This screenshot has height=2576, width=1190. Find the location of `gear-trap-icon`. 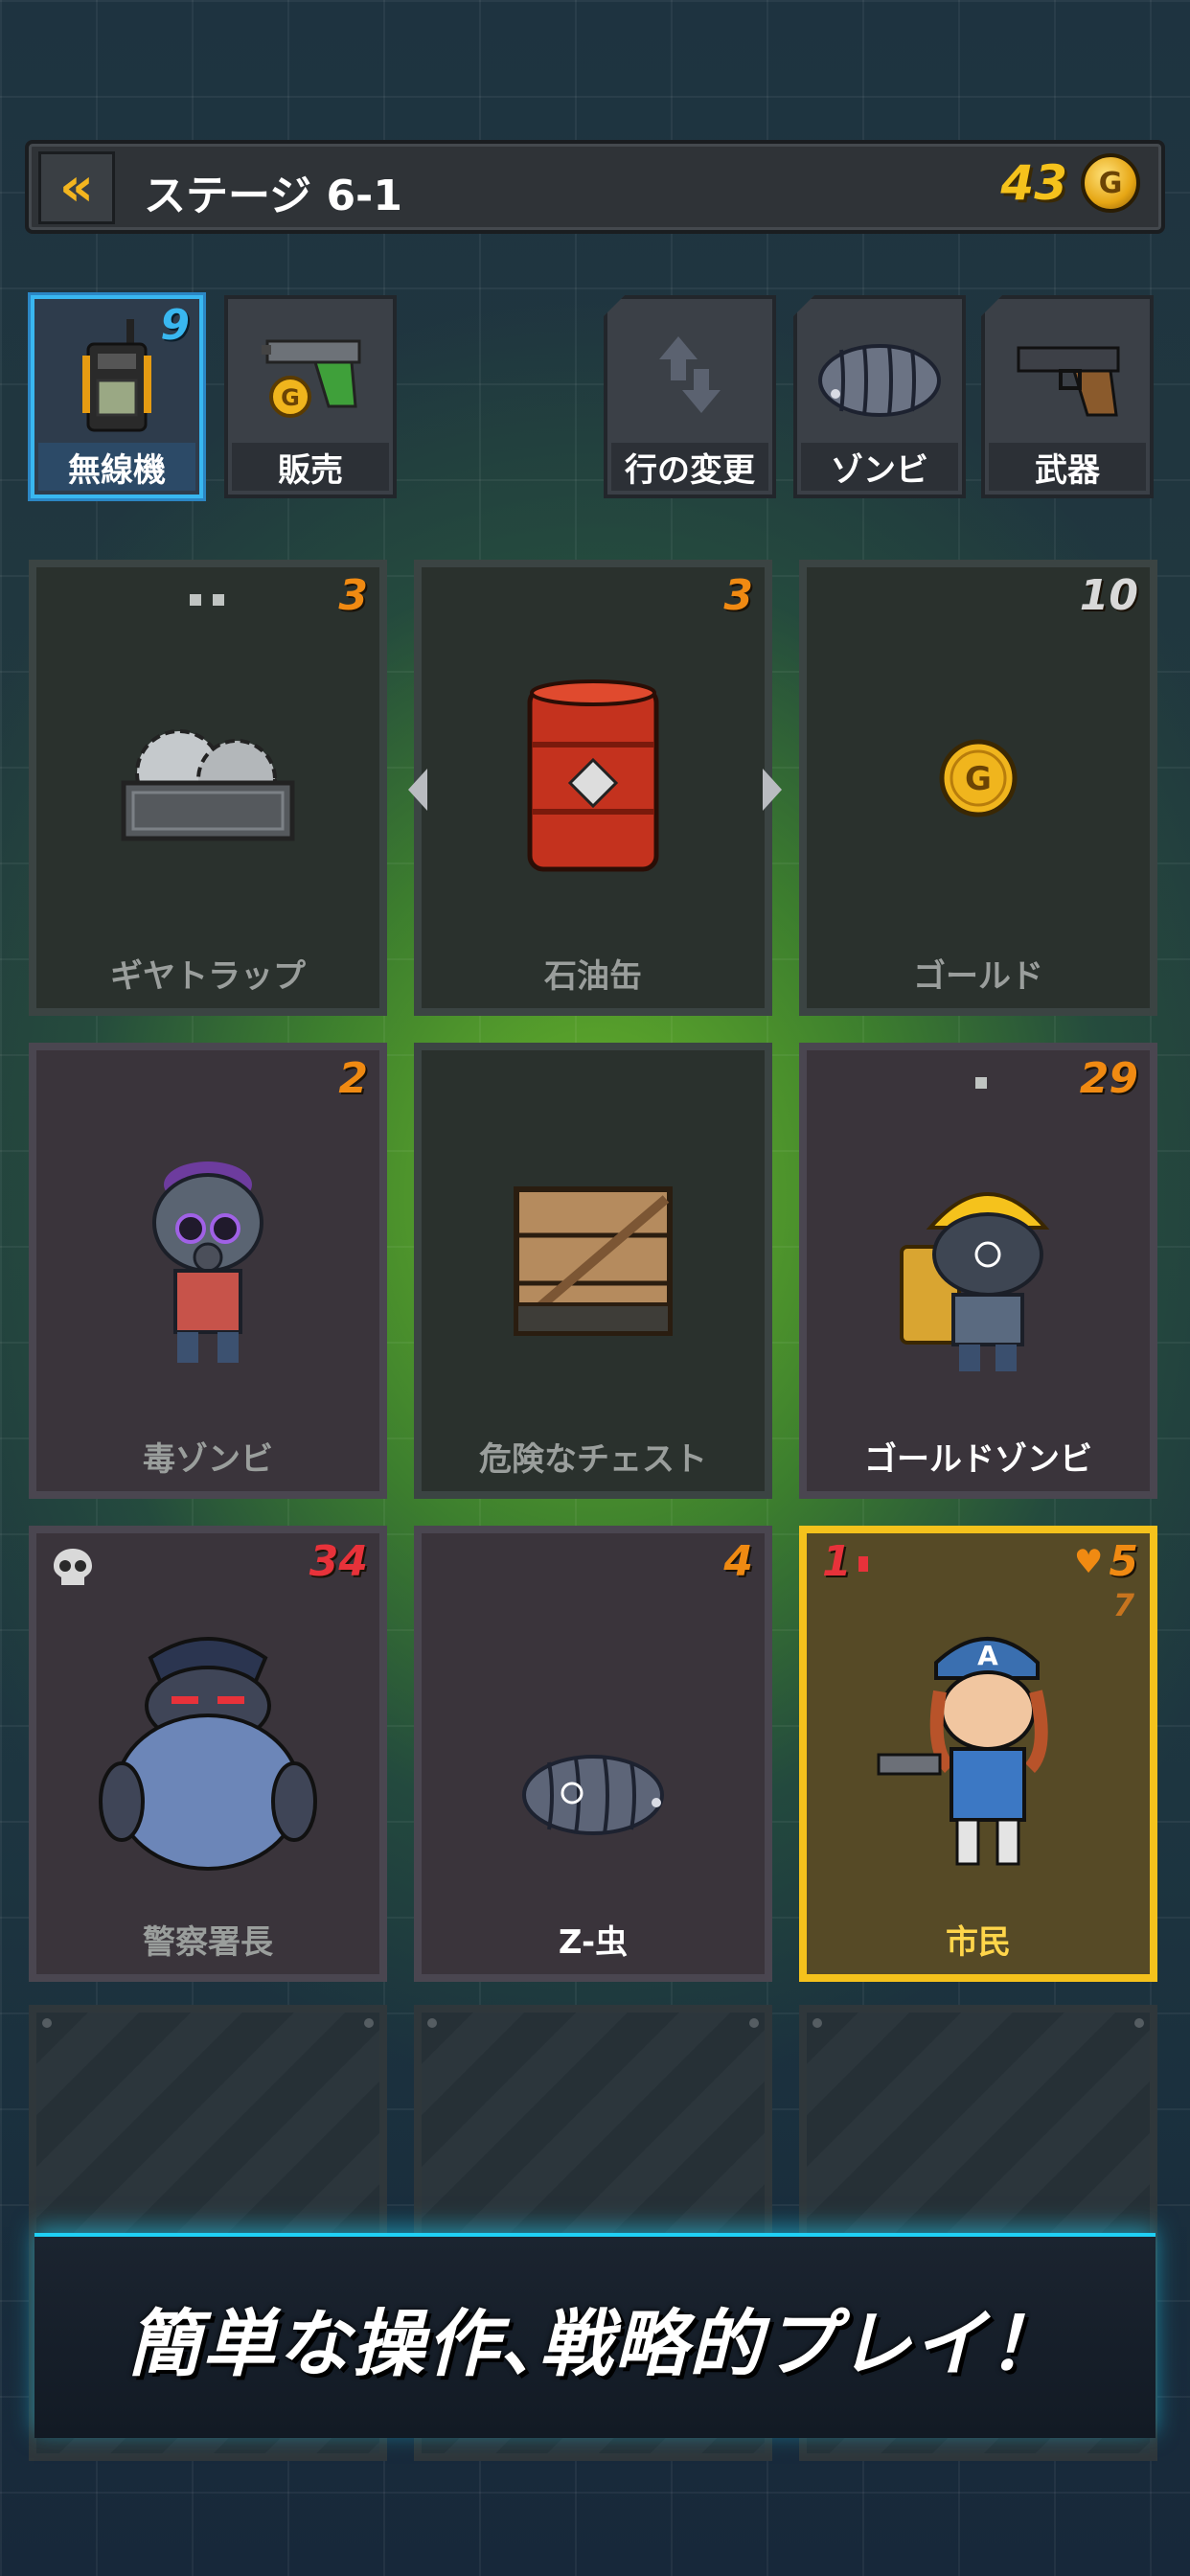

gear-trap-icon is located at coordinates (207, 778).